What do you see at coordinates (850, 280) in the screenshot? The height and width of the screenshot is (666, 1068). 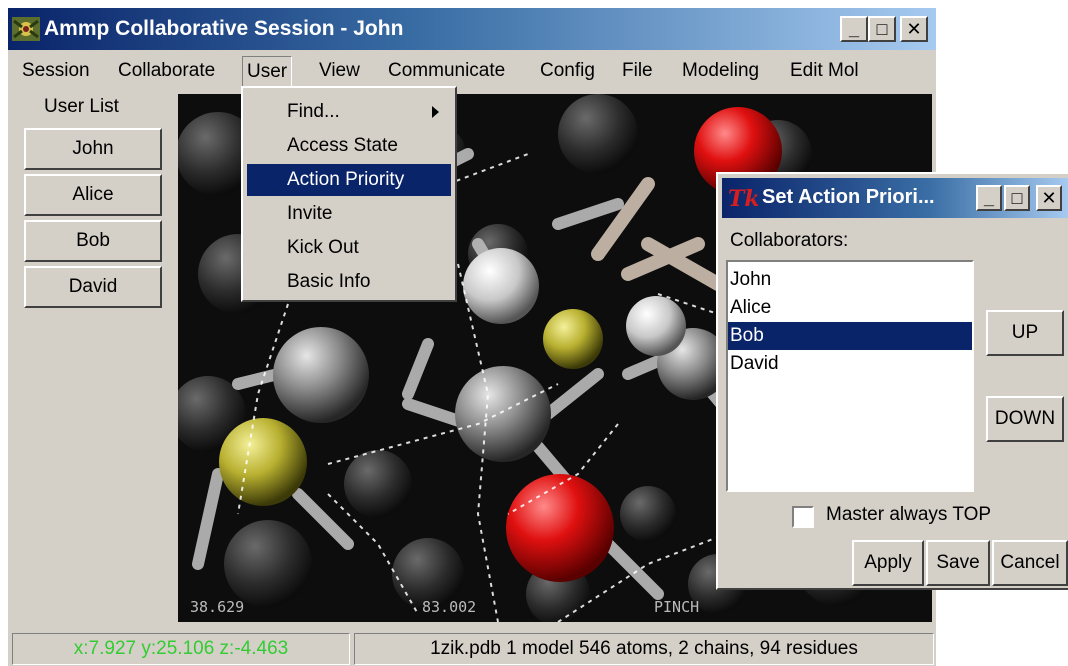 I see `list-item: John` at bounding box center [850, 280].